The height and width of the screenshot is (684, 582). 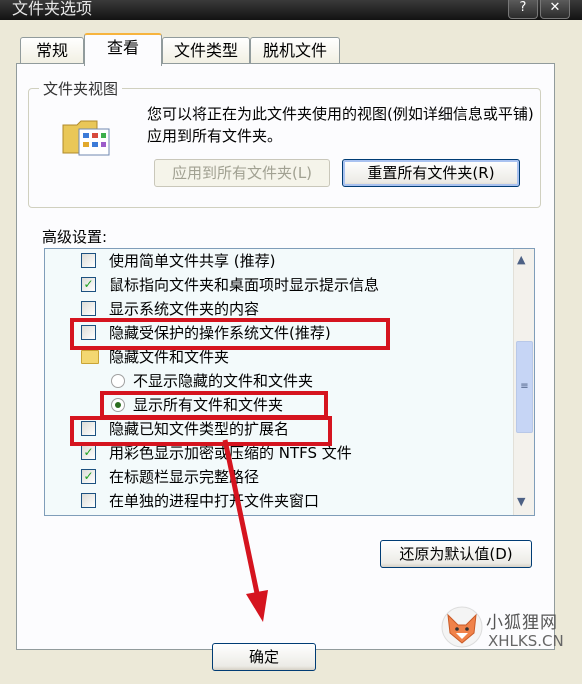 I want to click on tab-file-types: 文件类型, so click(x=206, y=50).